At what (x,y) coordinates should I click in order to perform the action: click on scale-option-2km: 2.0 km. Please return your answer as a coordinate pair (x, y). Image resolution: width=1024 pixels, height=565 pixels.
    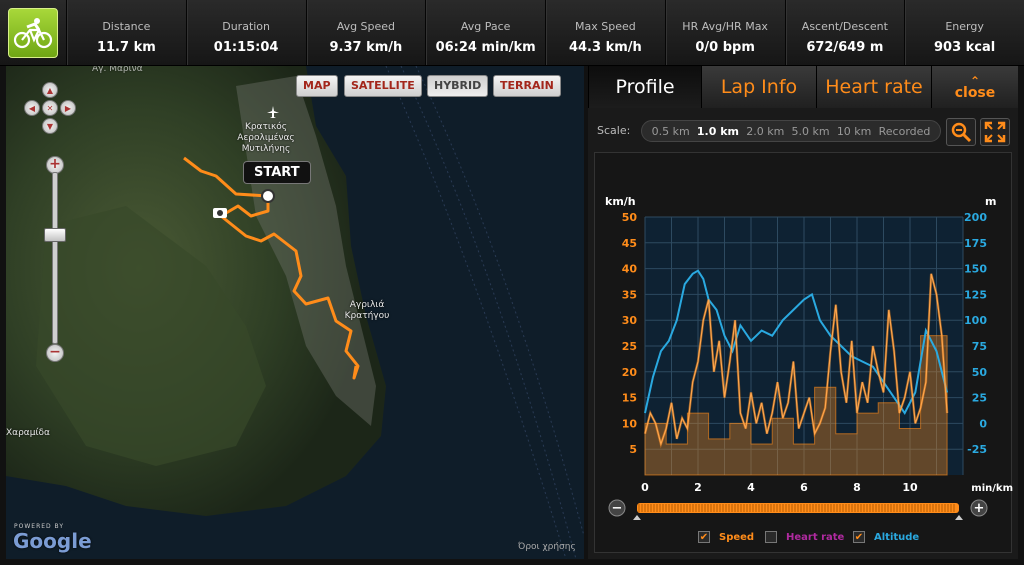
    Looking at the image, I should click on (765, 131).